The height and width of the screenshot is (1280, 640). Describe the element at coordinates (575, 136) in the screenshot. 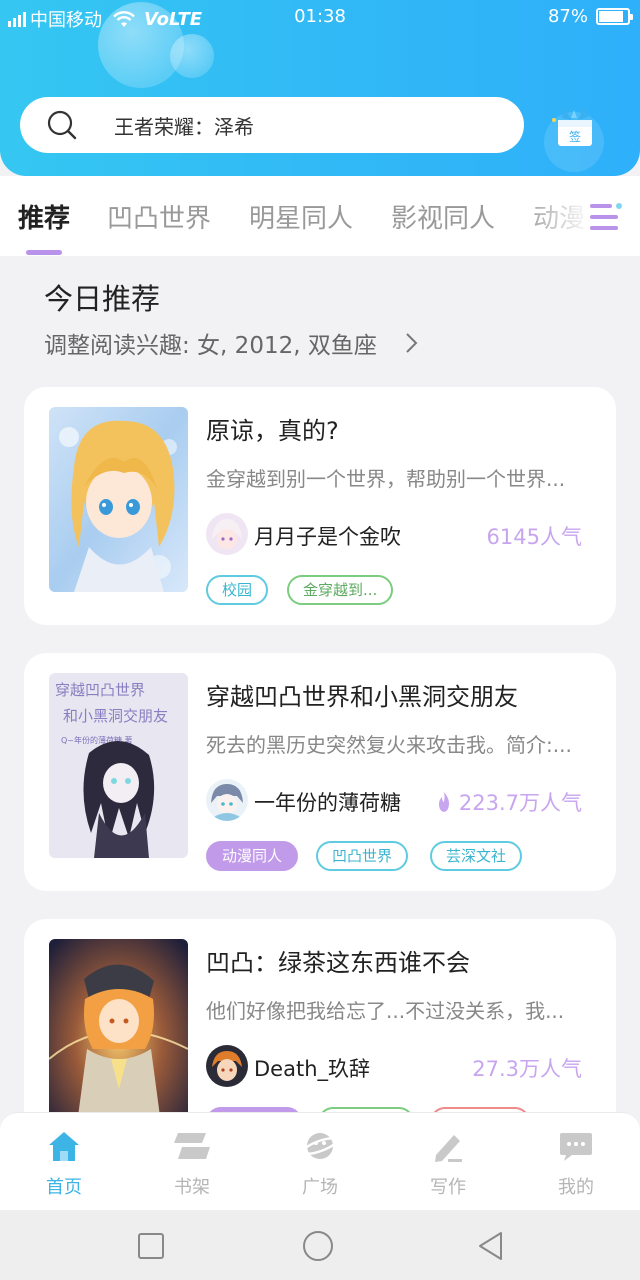

I see `gift-label: 签` at that location.